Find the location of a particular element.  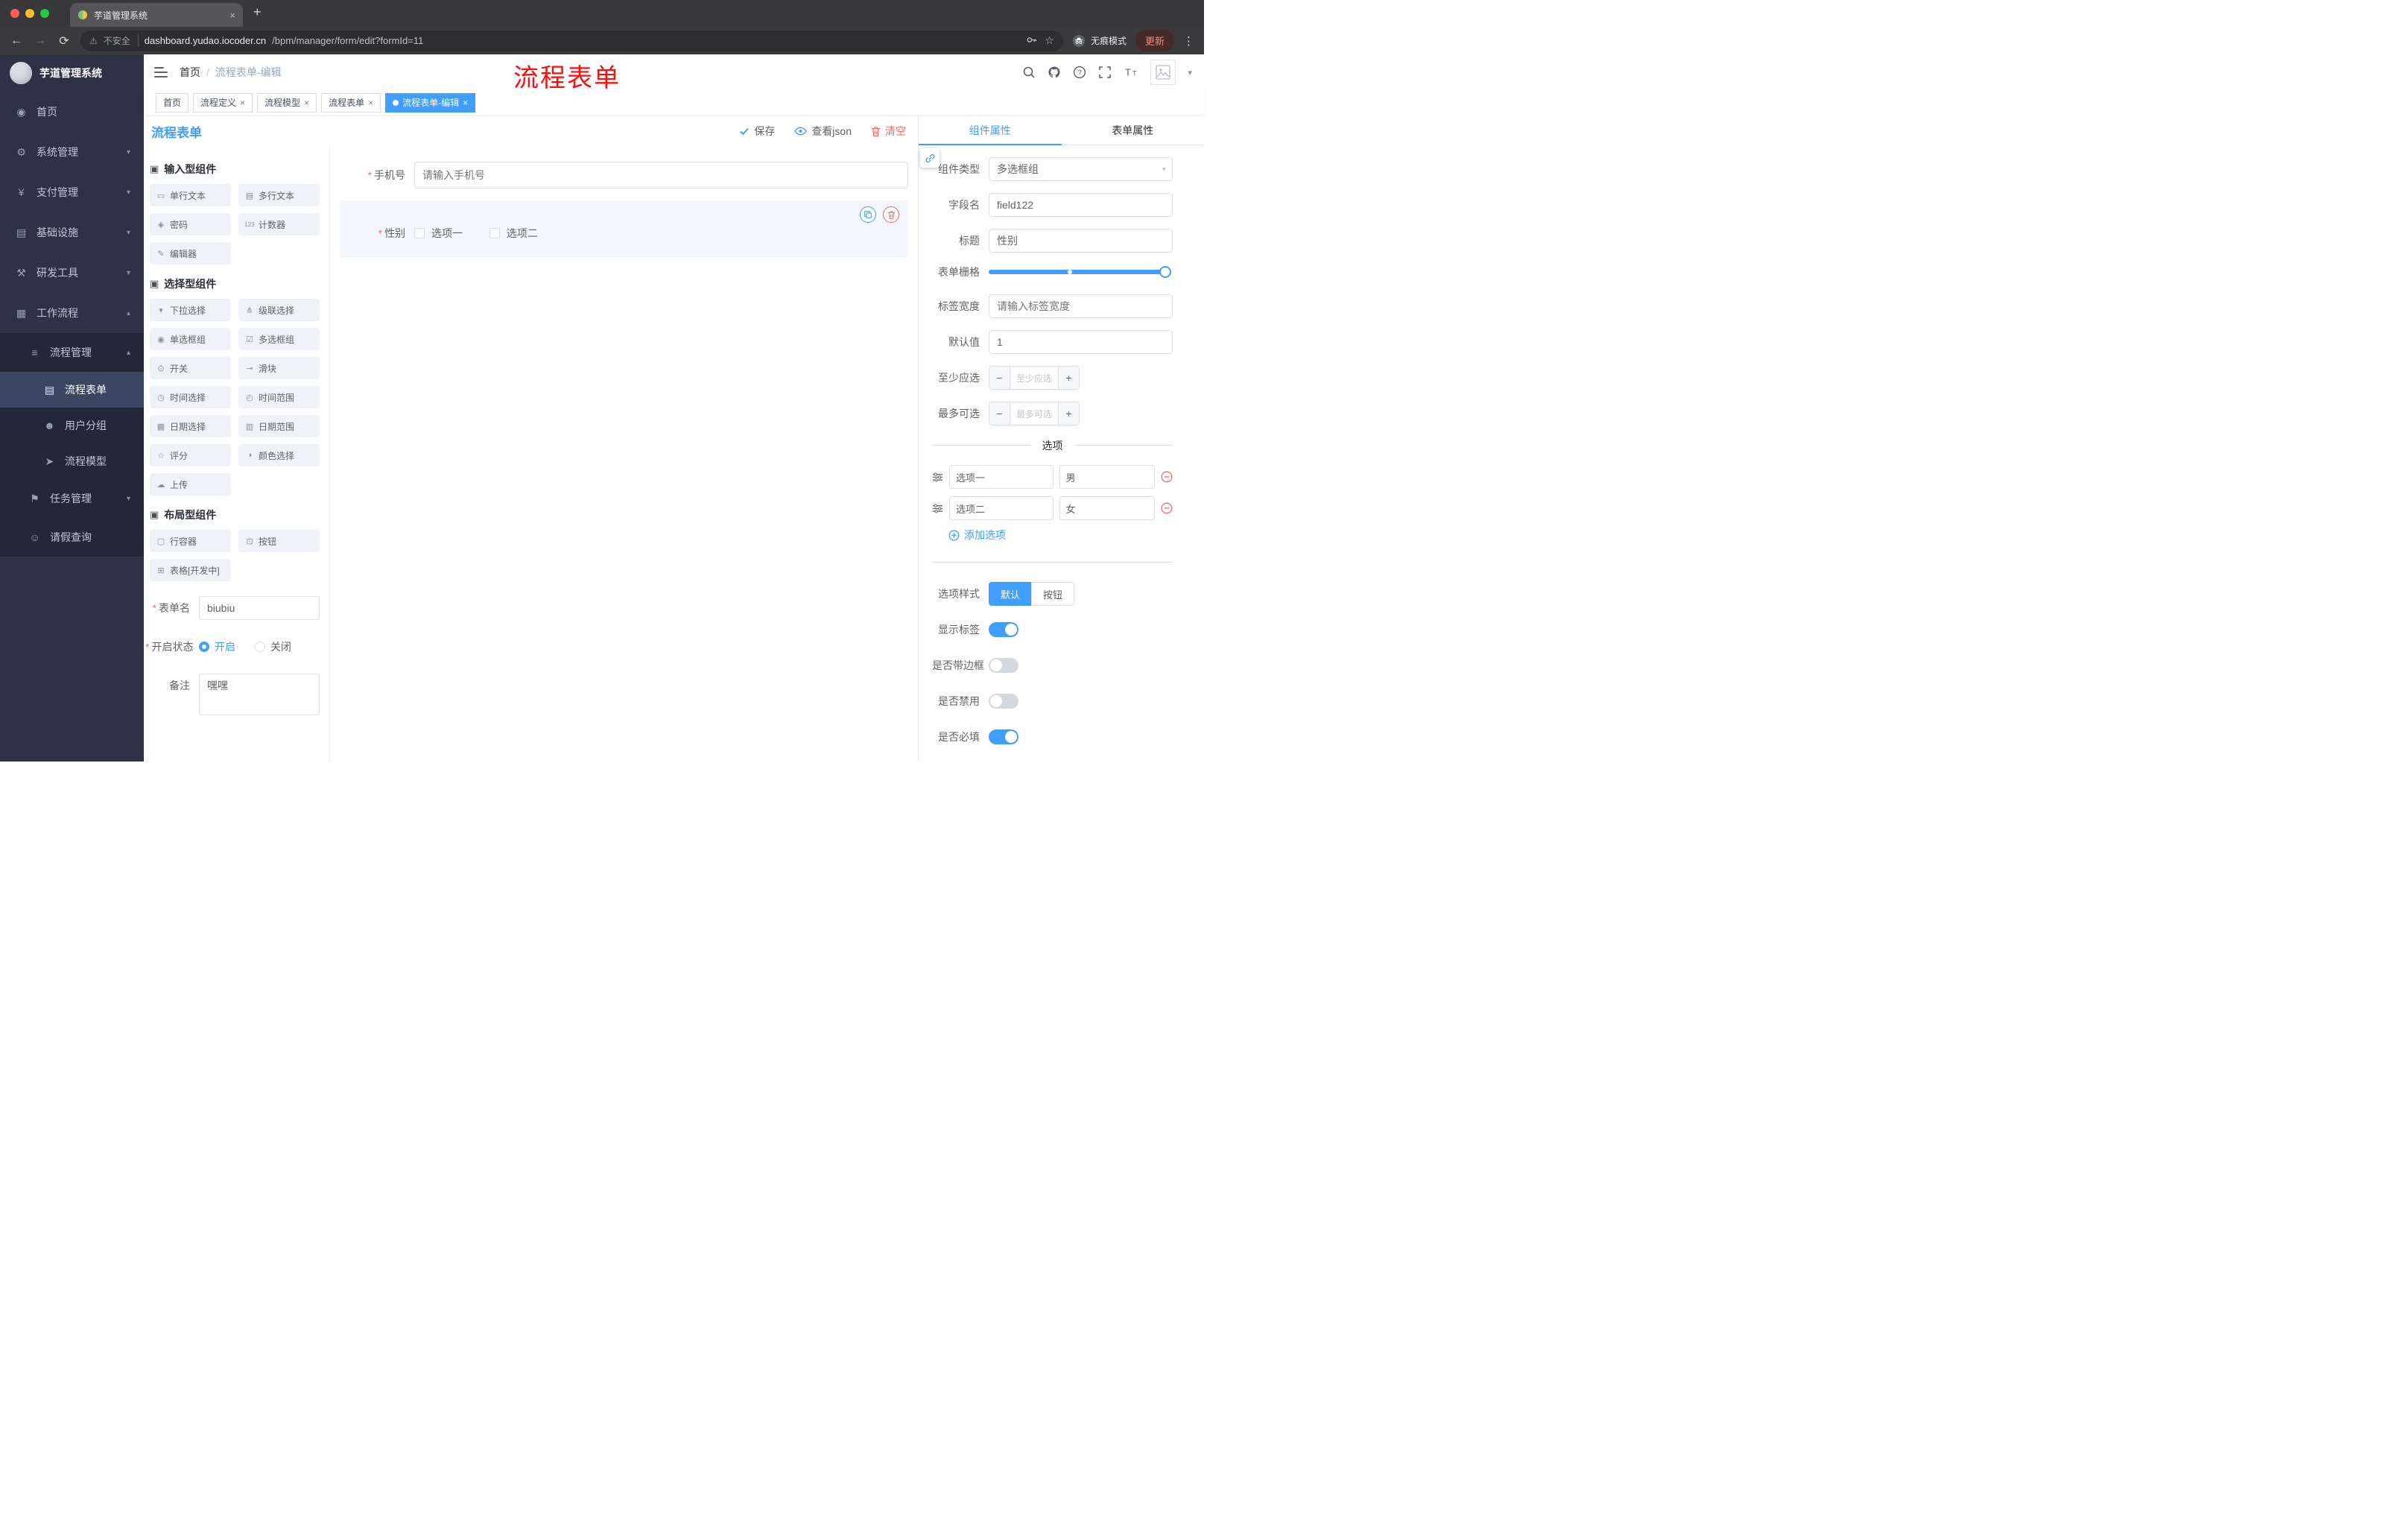

option-1-label-input is located at coordinates (1001, 477).